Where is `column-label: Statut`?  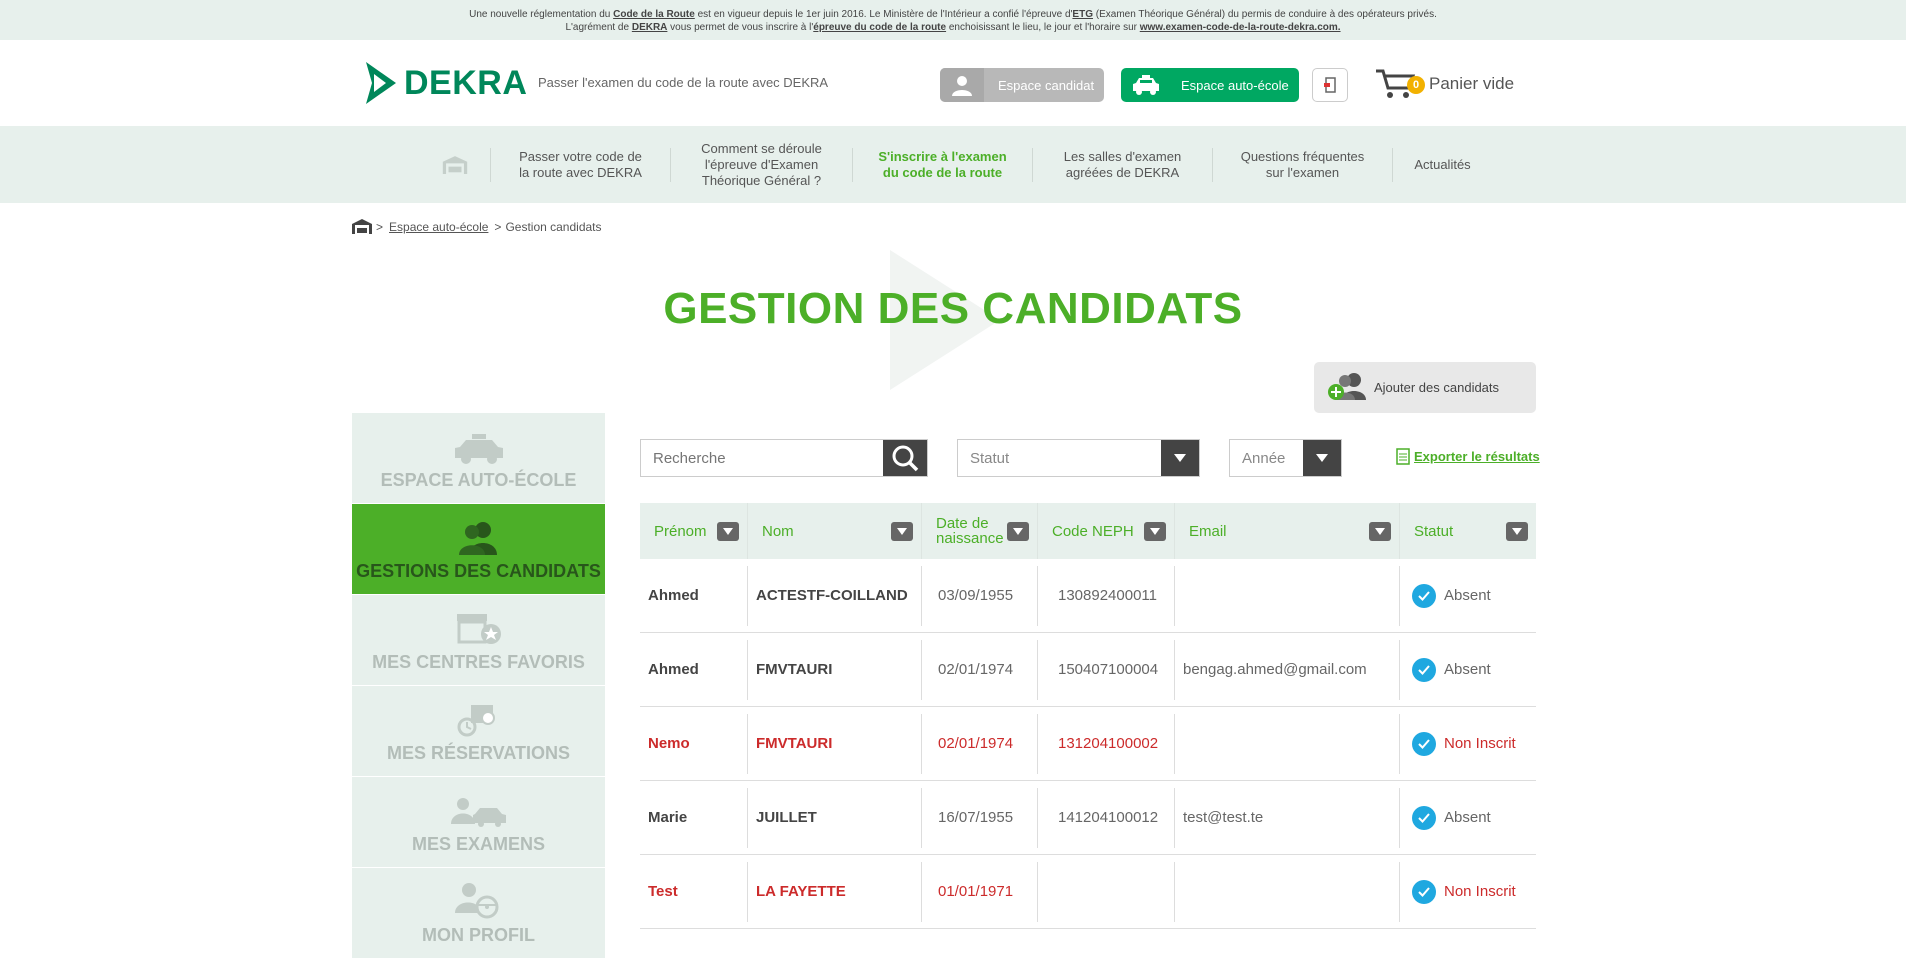 column-label: Statut is located at coordinates (1434, 531).